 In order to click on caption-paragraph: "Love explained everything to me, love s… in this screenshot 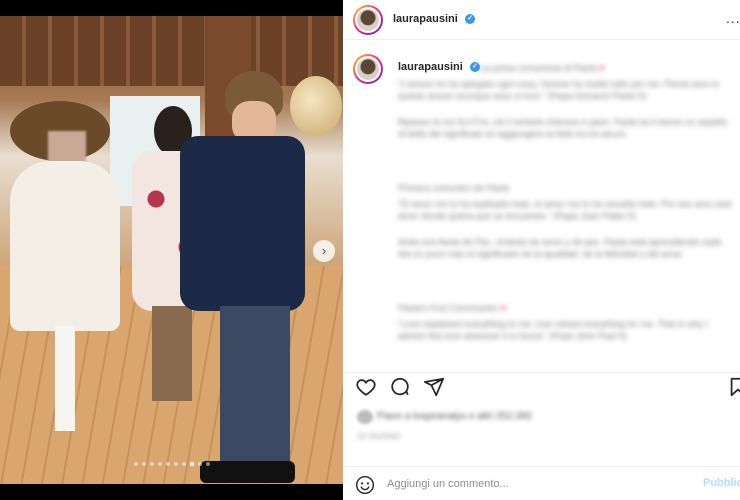, I will do `click(553, 330)`.